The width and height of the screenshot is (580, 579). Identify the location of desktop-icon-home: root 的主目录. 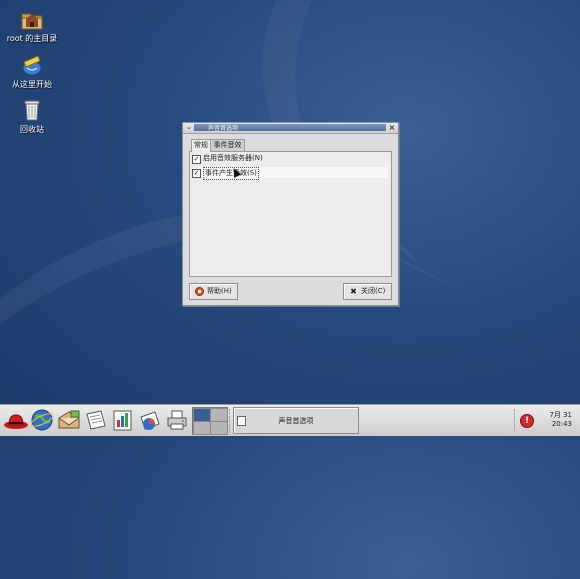
(33, 25).